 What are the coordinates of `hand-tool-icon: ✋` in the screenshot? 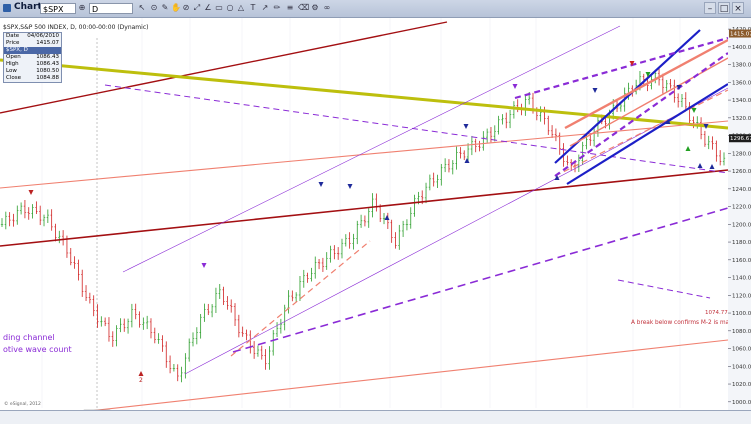 It's located at (176, 8).